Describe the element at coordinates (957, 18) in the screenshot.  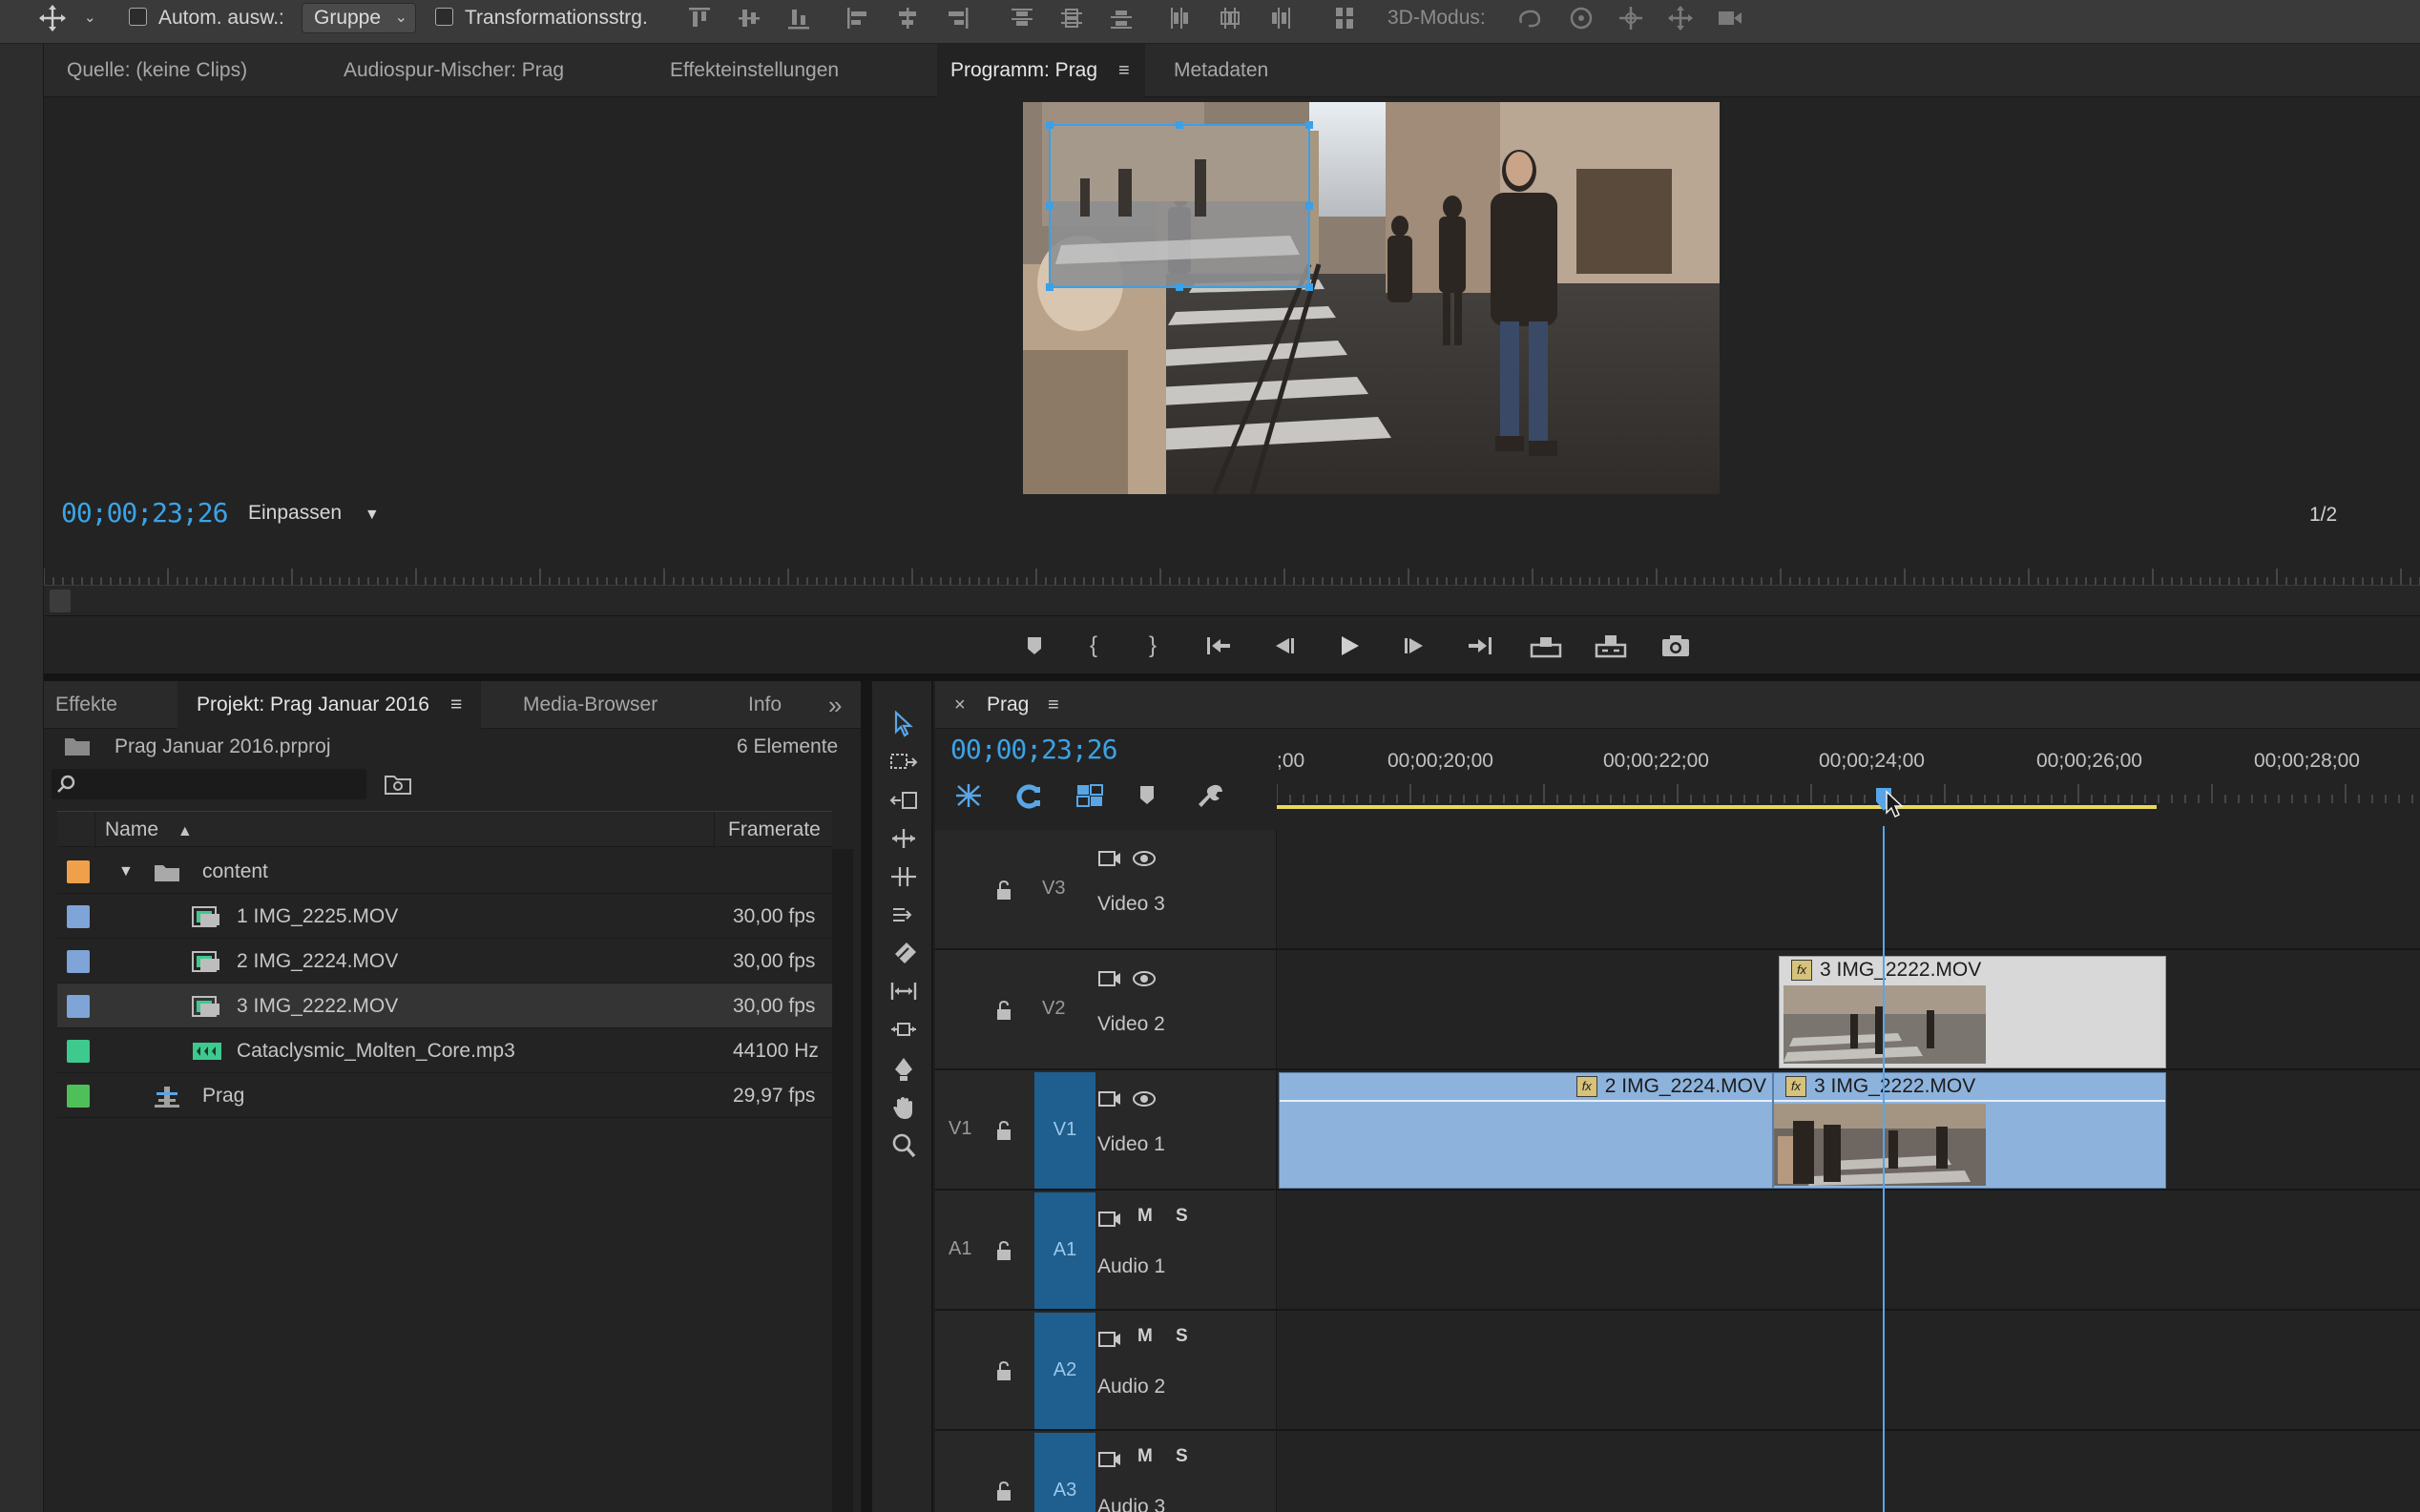
I see `align-right-icon` at that location.